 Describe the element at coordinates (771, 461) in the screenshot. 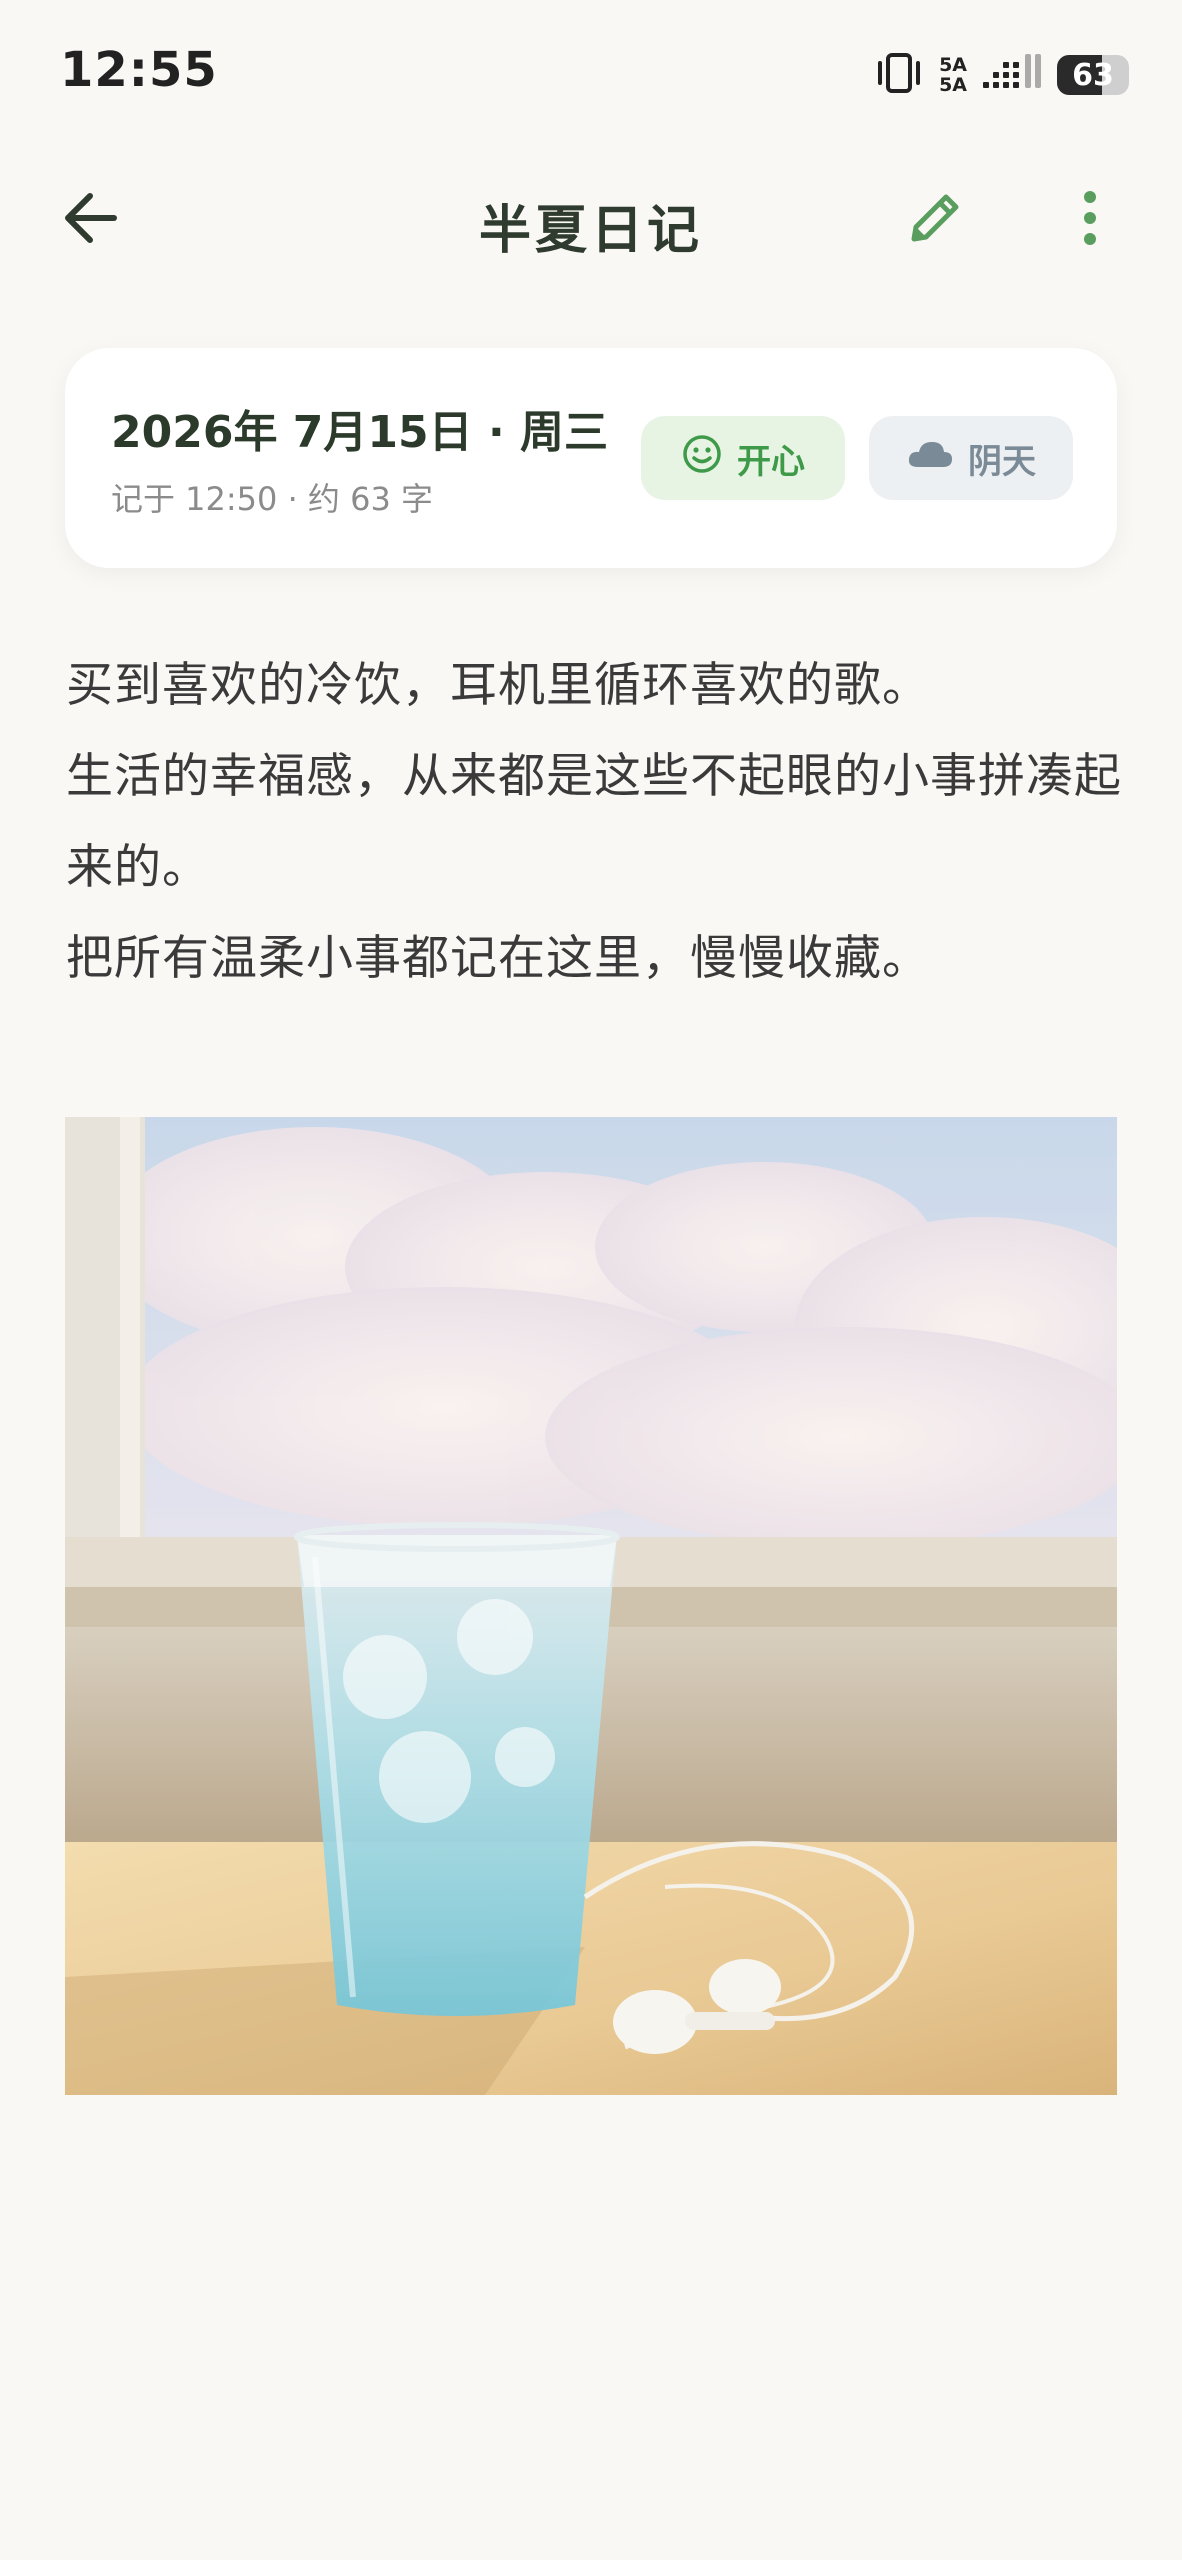

I see `mood-label: 开心` at that location.